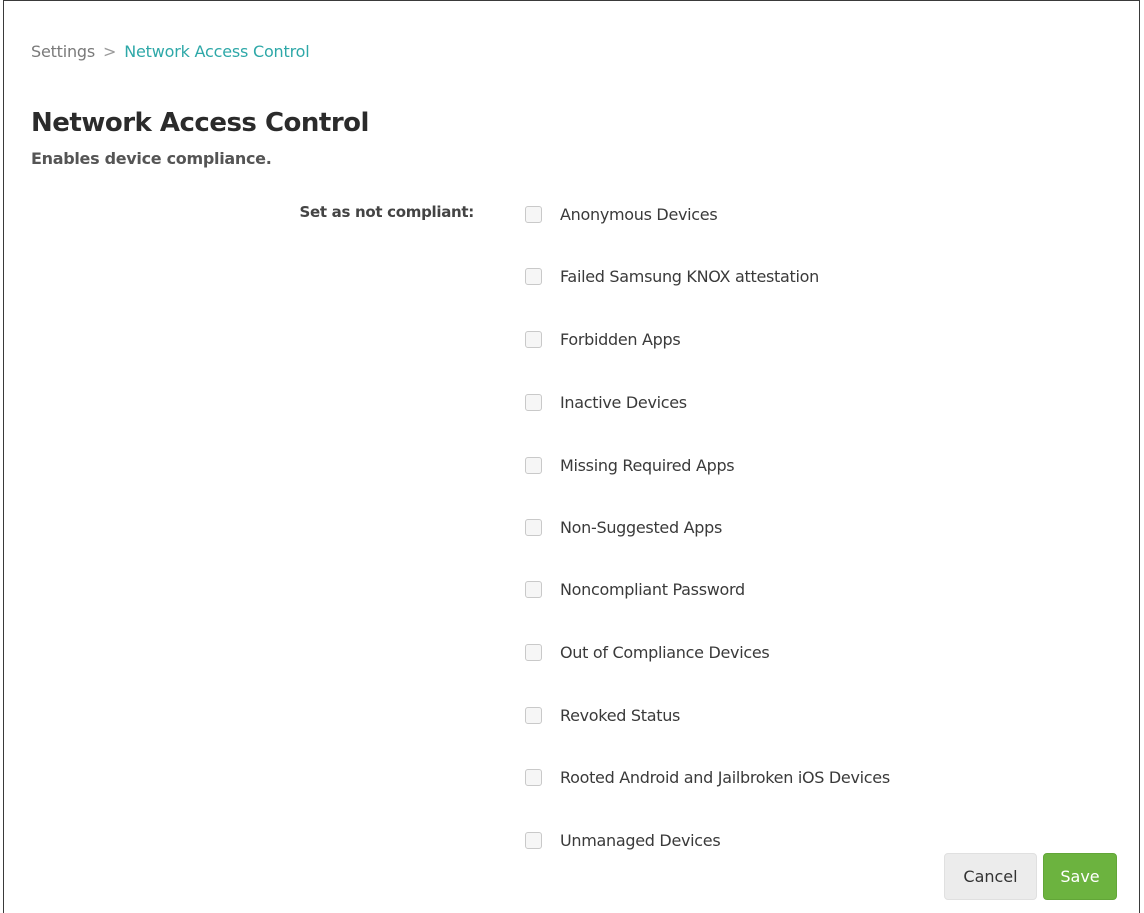 This screenshot has height=913, width=1144. Describe the element at coordinates (216, 51) in the screenshot. I see `breadcrumb-current: Network Access Control` at that location.